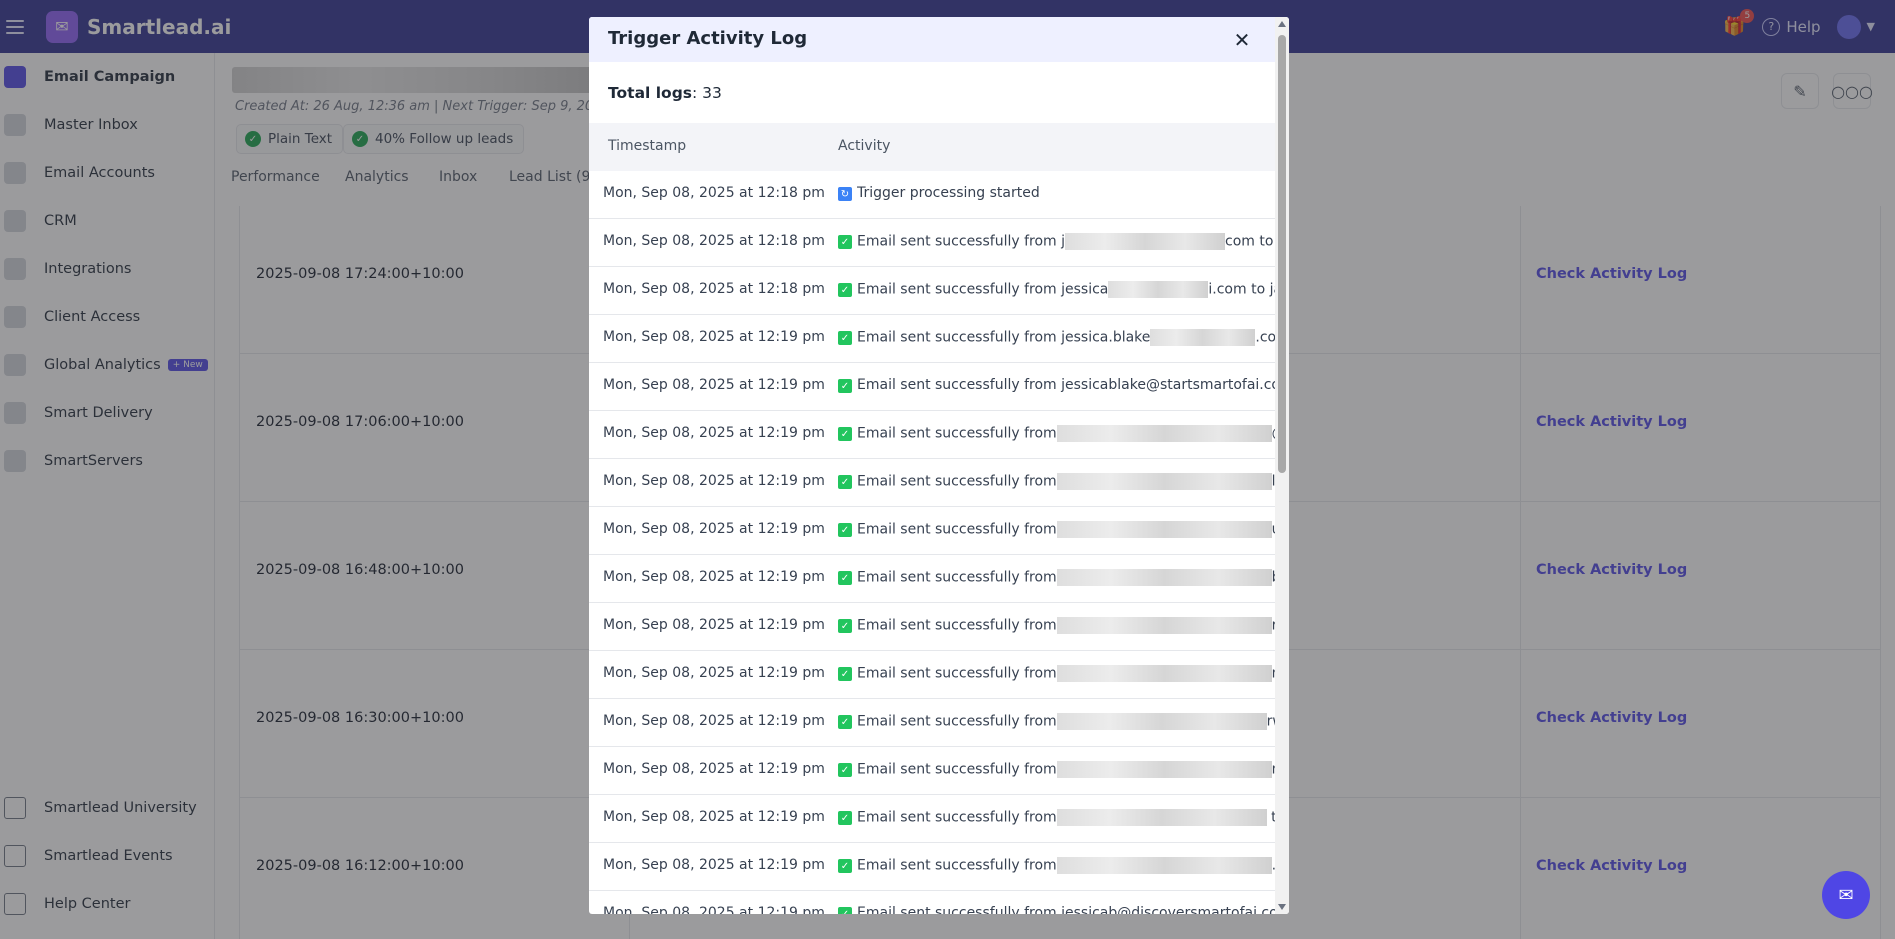 The width and height of the screenshot is (1895, 939). I want to click on log-activity-text-tail: i.com to jaqu, so click(1241, 289).